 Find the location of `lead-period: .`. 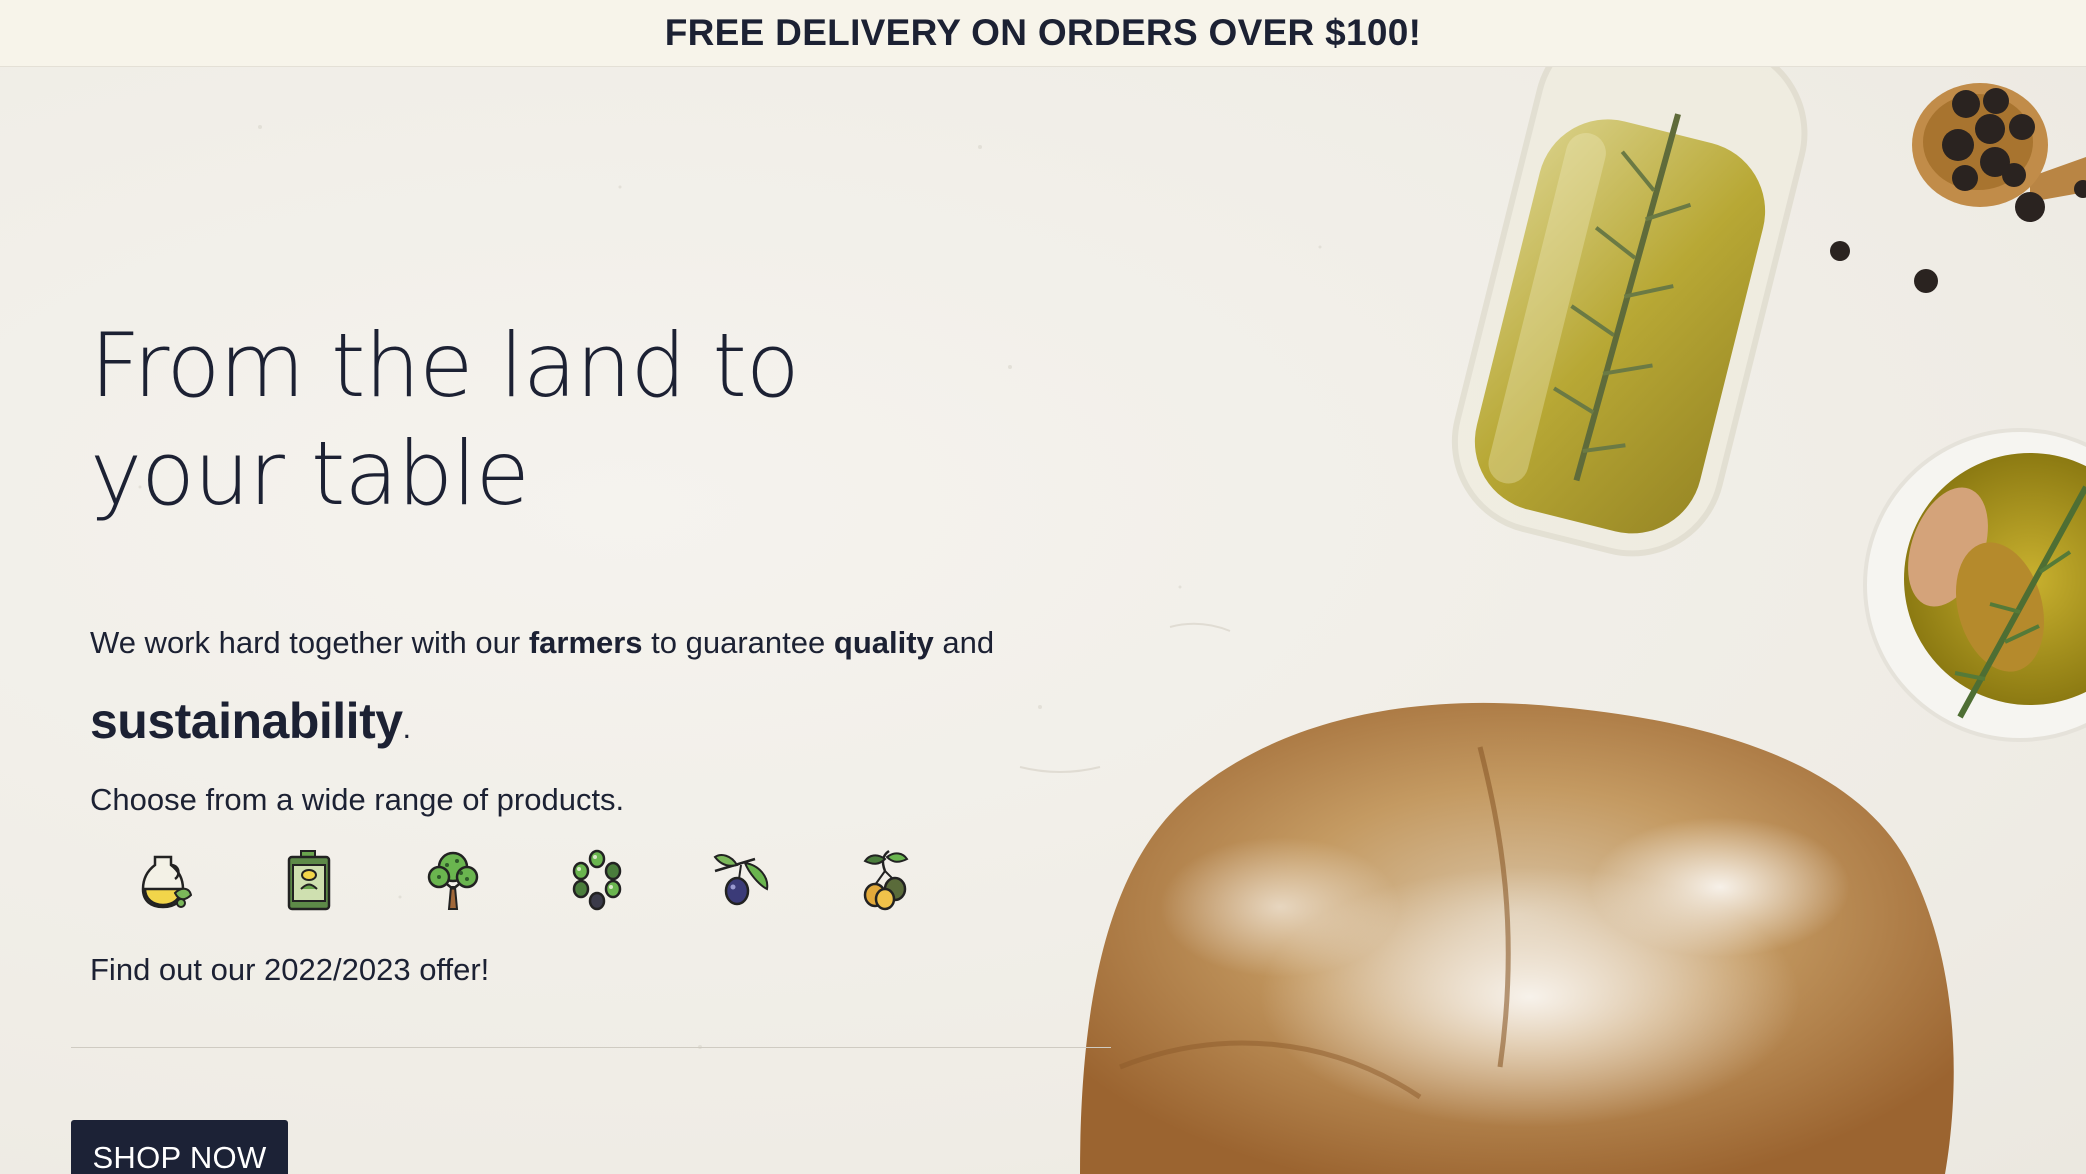

lead-period: . is located at coordinates (407, 727).